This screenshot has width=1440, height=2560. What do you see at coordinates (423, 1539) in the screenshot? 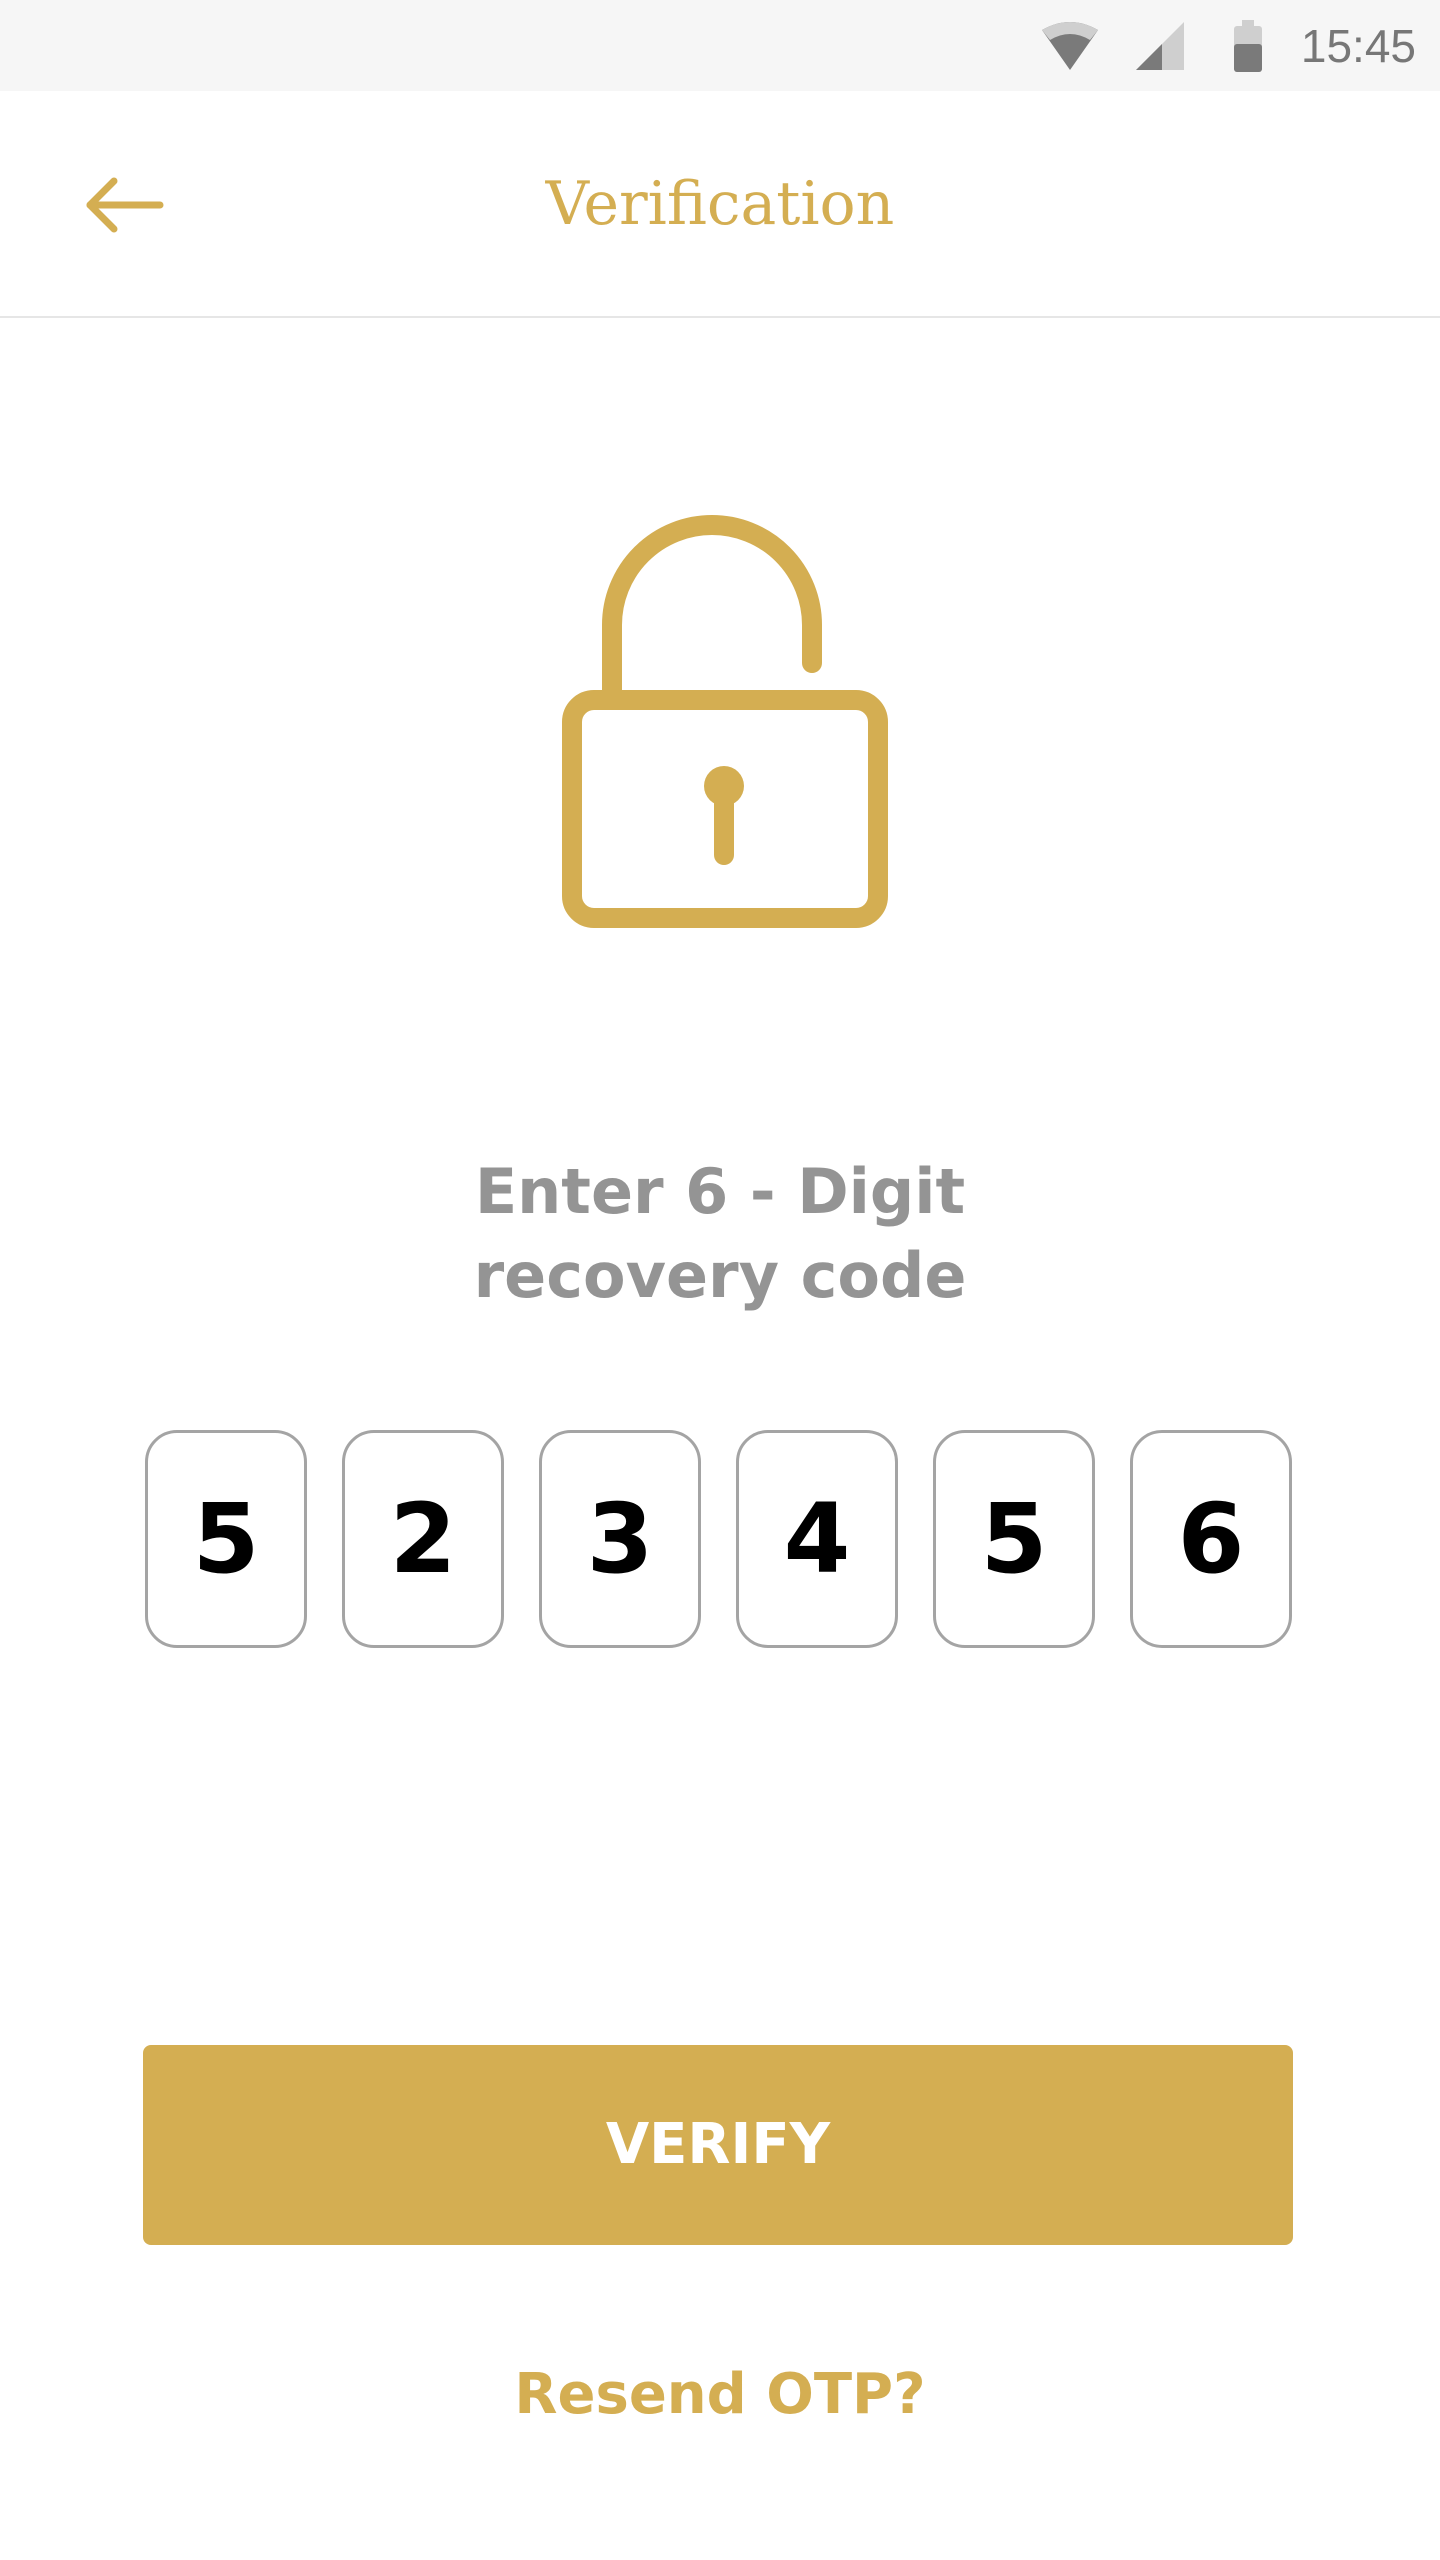
I see `otp-digit-2: 2` at bounding box center [423, 1539].